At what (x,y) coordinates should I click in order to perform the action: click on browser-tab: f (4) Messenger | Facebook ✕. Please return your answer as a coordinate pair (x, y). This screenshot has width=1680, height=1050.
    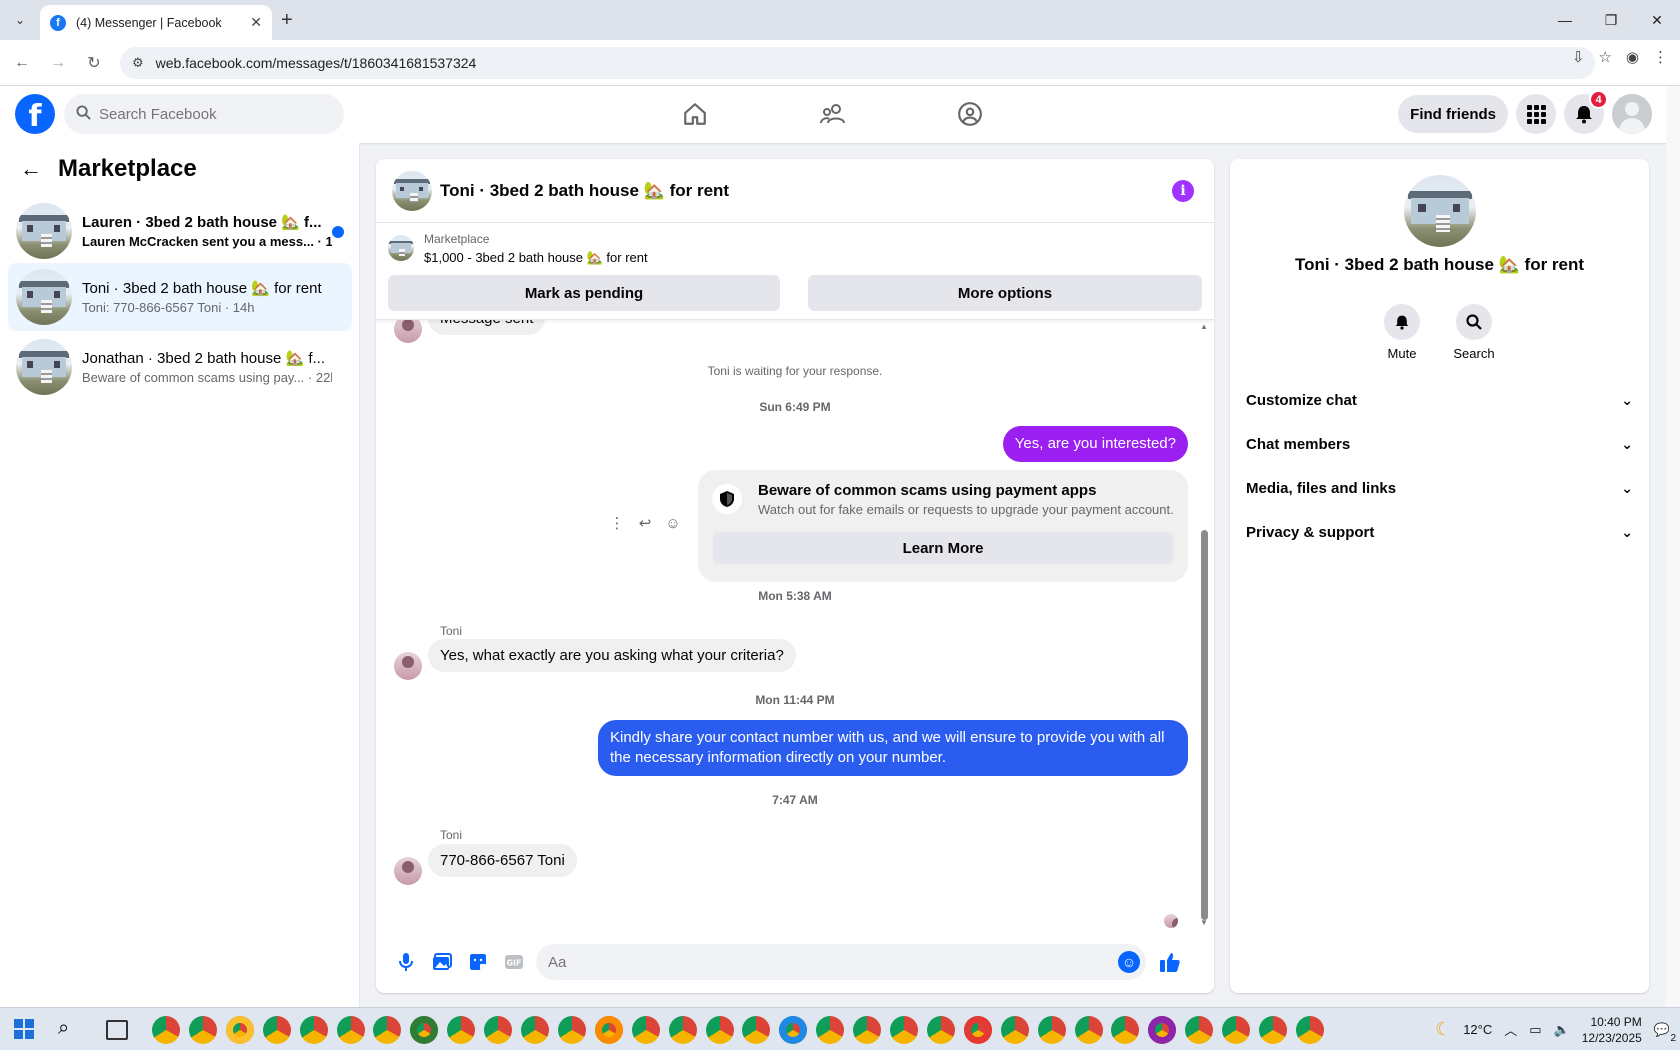
    Looking at the image, I should click on (156, 22).